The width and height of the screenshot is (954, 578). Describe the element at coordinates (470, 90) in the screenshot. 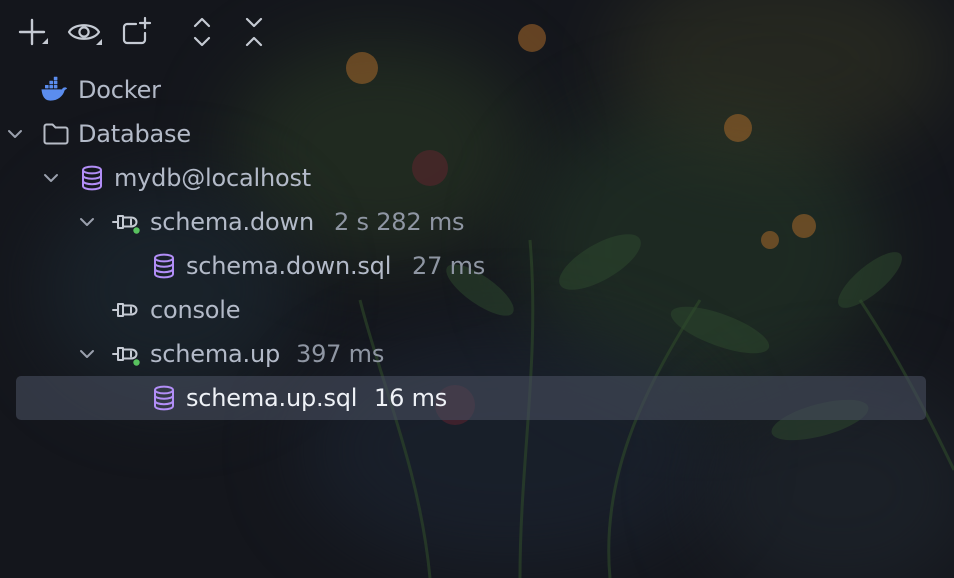

I see `tree-item-docker: Docker` at that location.